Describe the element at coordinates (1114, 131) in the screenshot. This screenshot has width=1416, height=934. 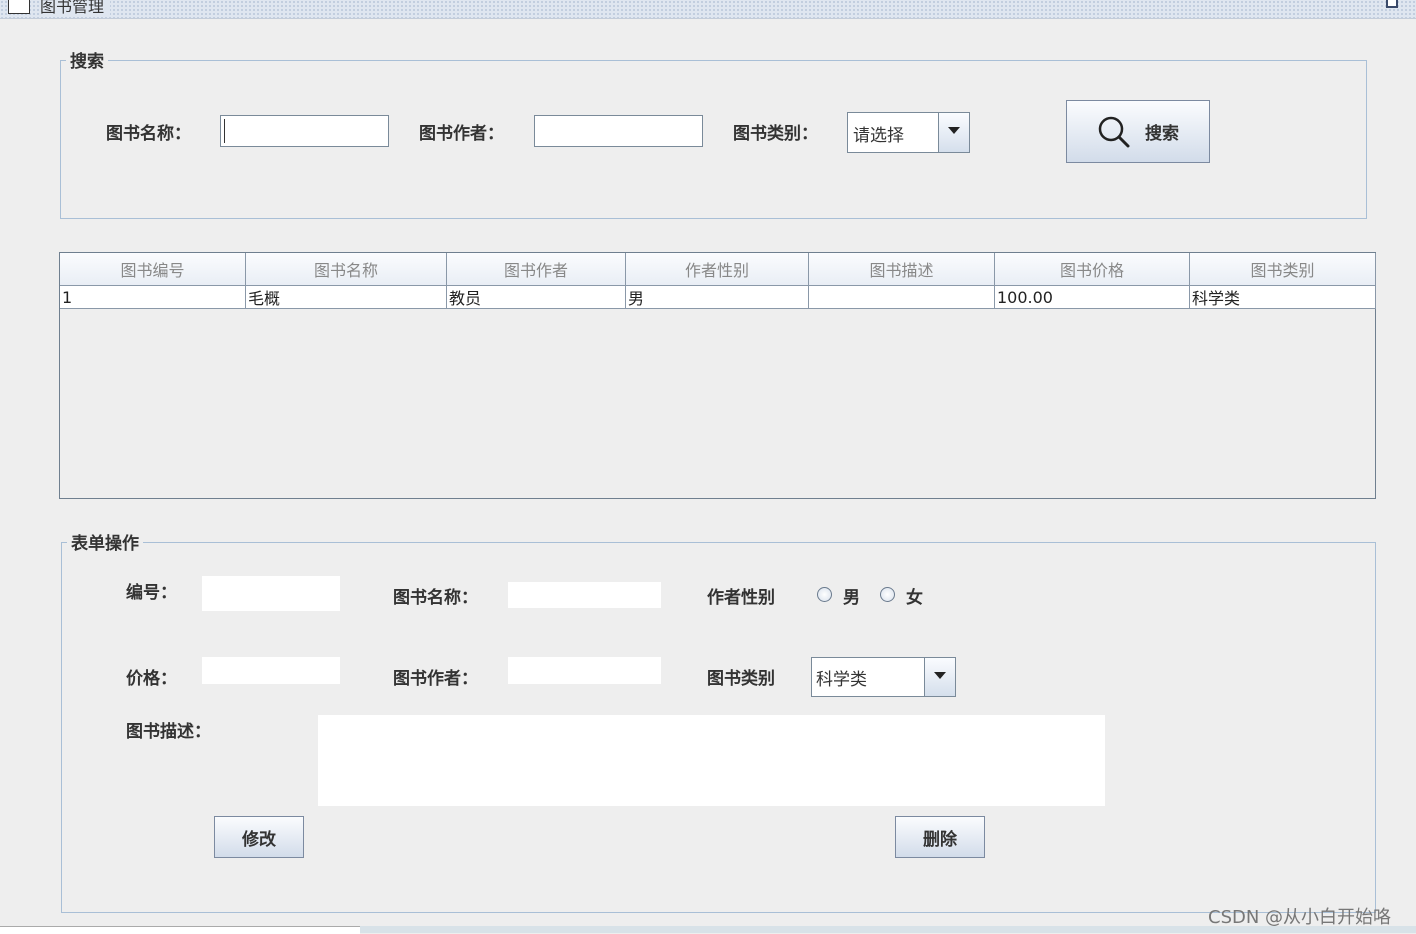
I see `search-icon` at that location.